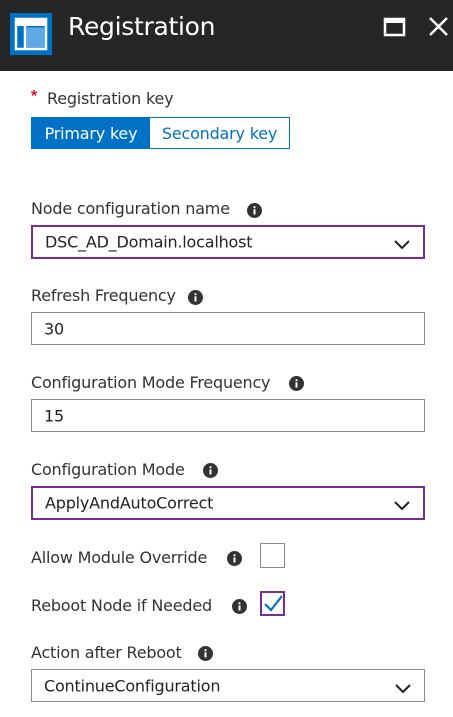 Image resolution: width=453 pixels, height=717 pixels. I want to click on checkmark-icon, so click(273, 603).